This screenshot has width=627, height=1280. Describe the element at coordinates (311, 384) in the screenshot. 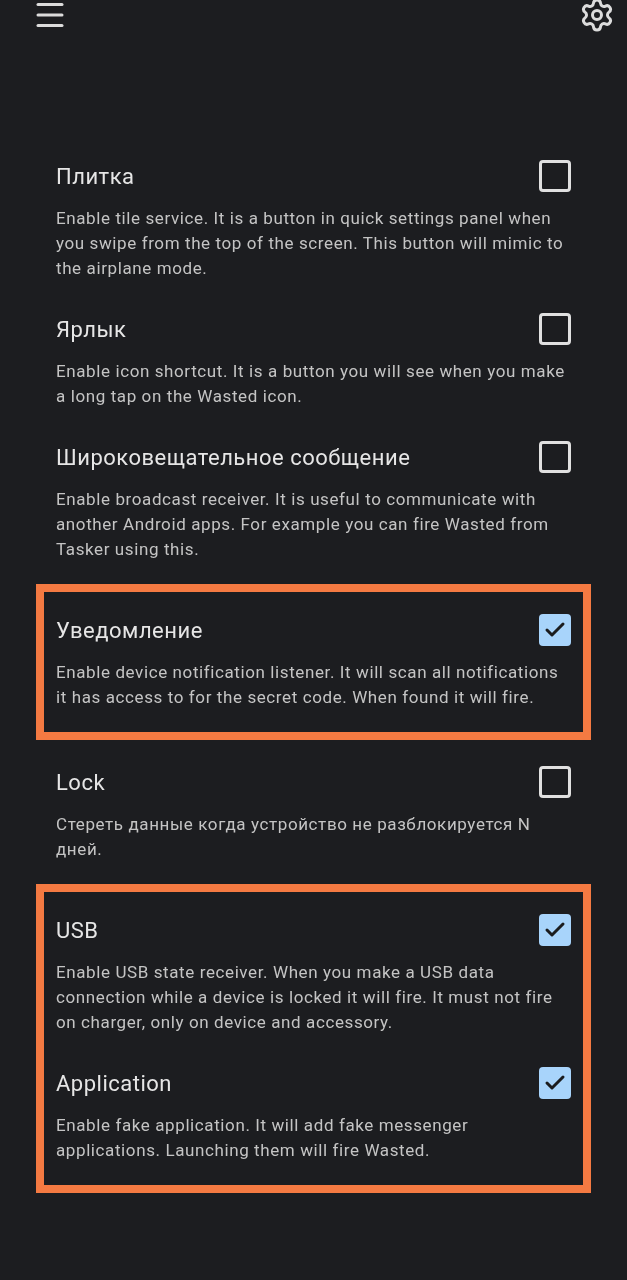

I see `setting-description: Enable icon shortcut. It is a button you will see when you make a long tap on the Wasted icon.` at that location.